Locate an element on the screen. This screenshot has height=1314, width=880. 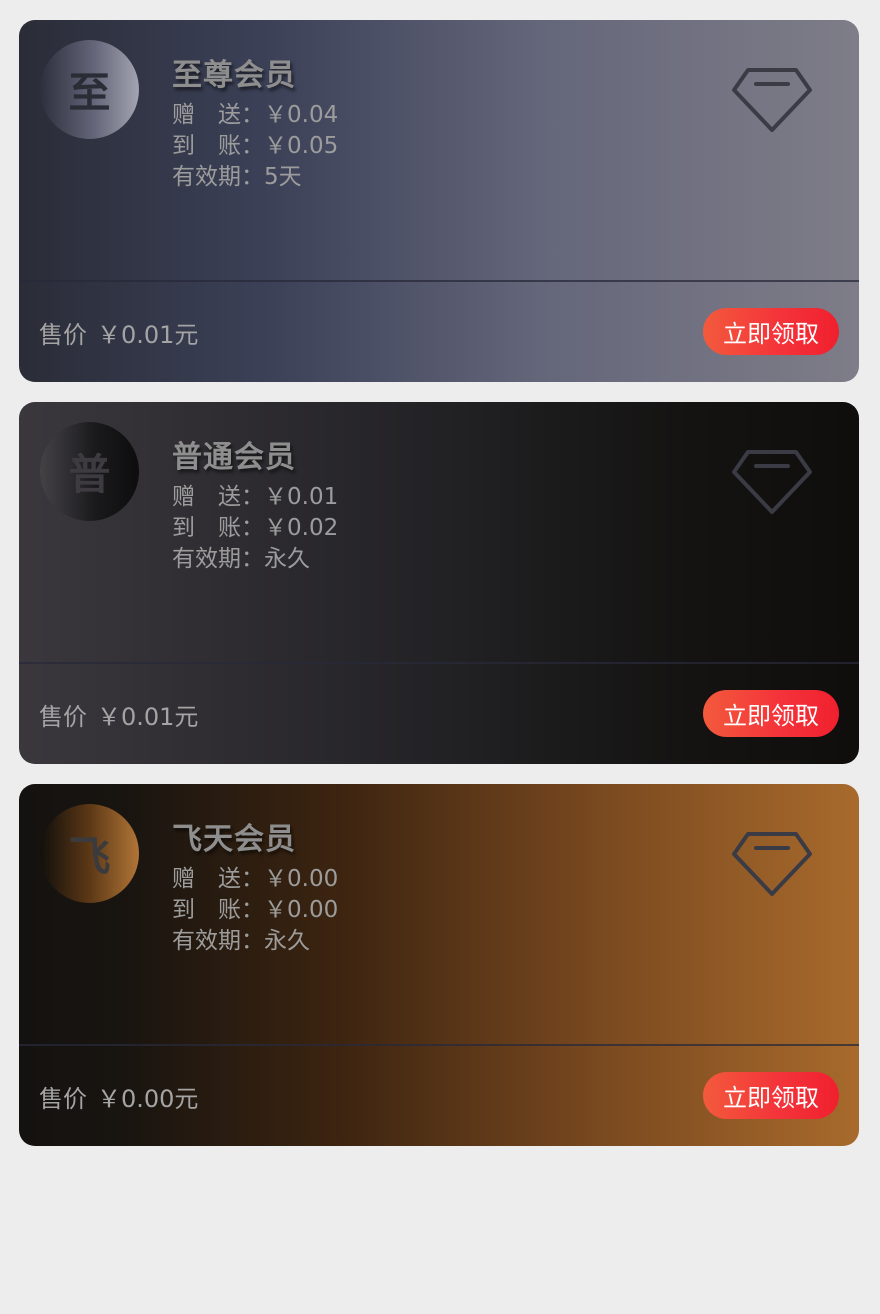
gift-row: 赠 送：￥0.04 is located at coordinates (255, 115).